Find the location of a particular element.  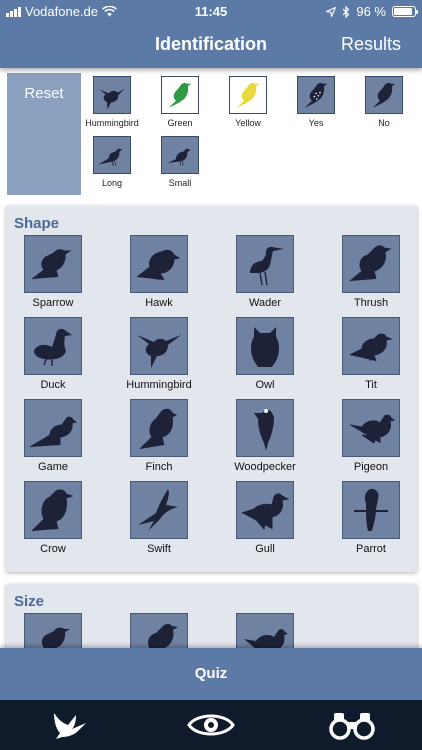

finch-icon is located at coordinates (159, 428).